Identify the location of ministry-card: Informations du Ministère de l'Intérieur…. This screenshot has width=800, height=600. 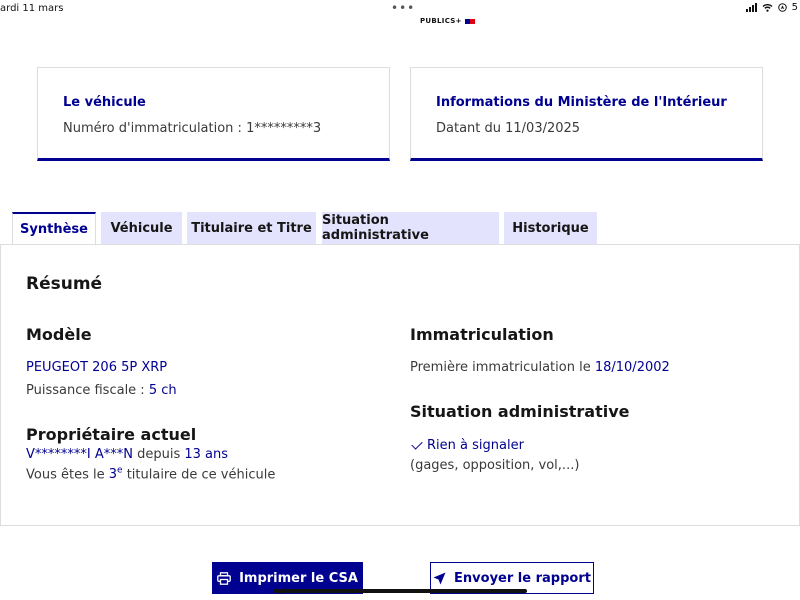
(586, 114).